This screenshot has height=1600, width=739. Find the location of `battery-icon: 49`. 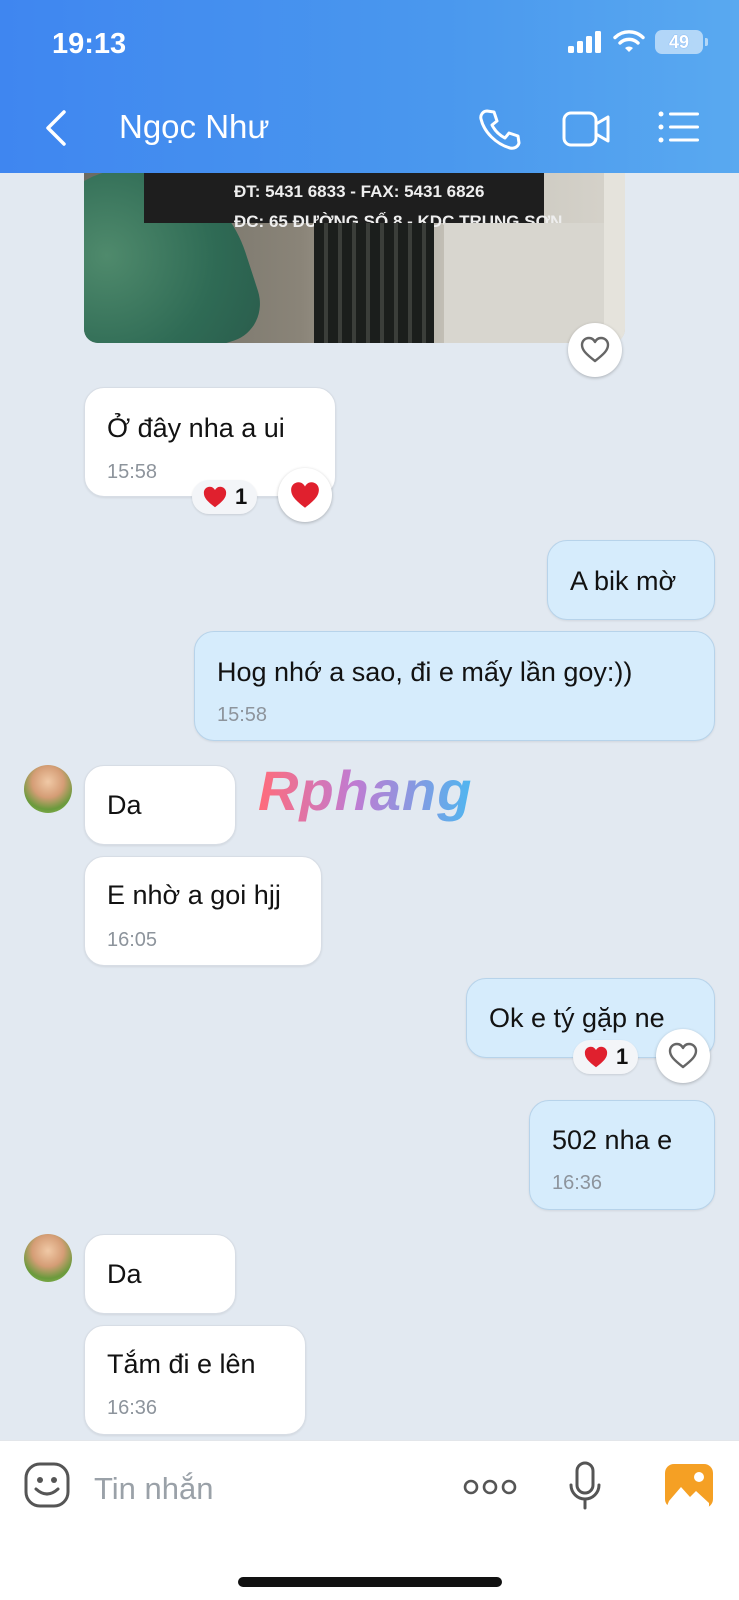

battery-icon: 49 is located at coordinates (681, 42).